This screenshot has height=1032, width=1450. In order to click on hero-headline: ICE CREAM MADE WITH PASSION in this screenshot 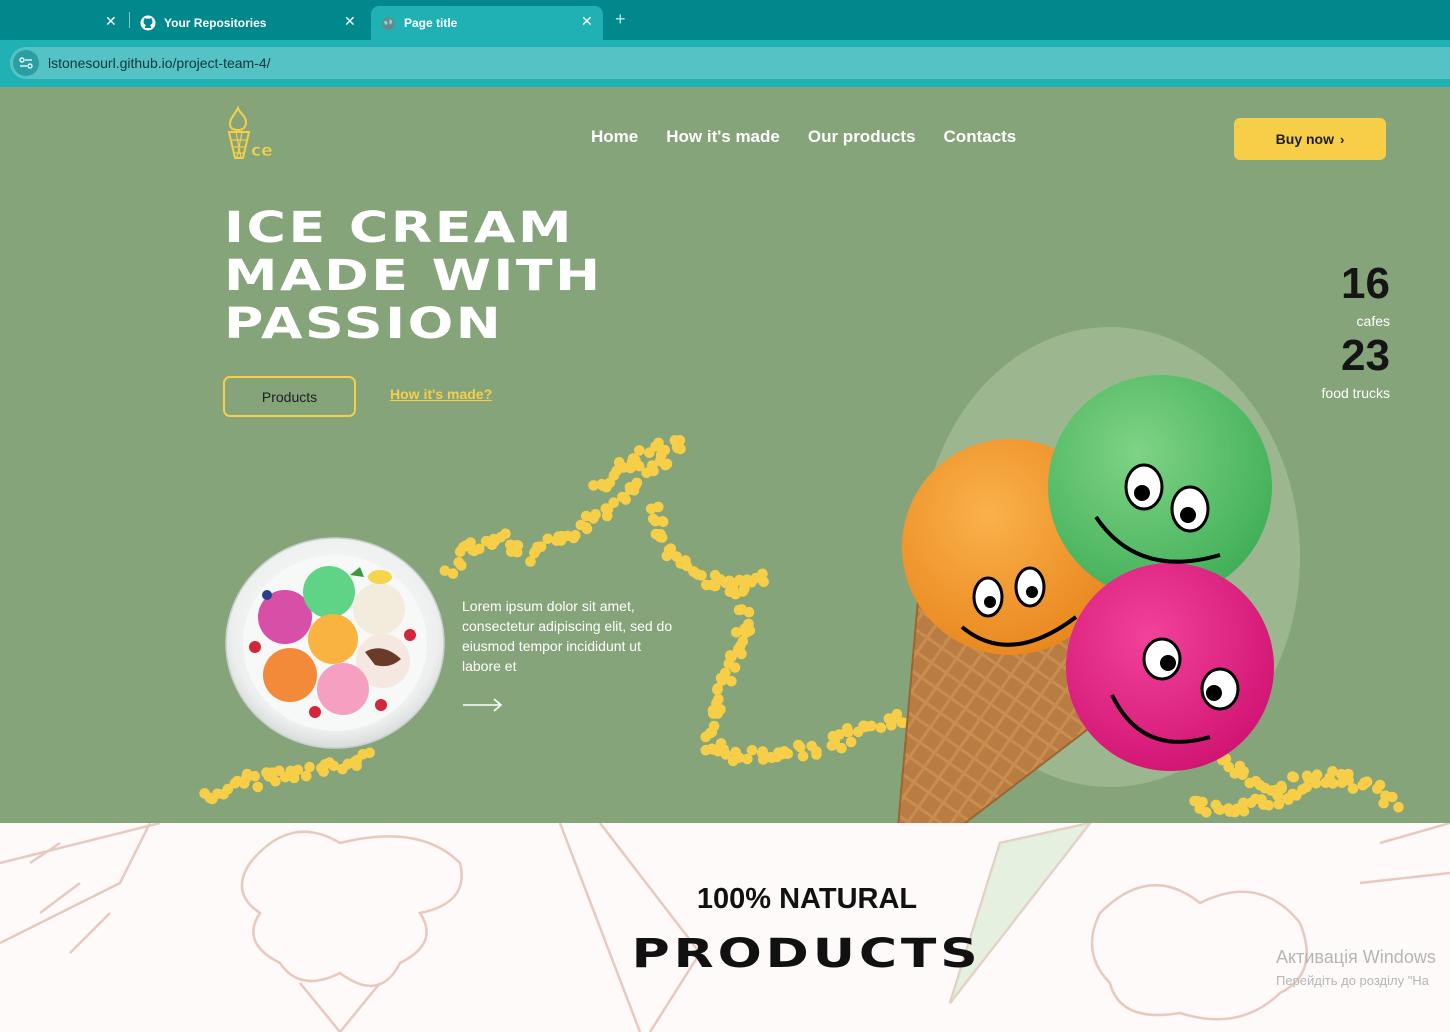, I will do `click(434, 276)`.